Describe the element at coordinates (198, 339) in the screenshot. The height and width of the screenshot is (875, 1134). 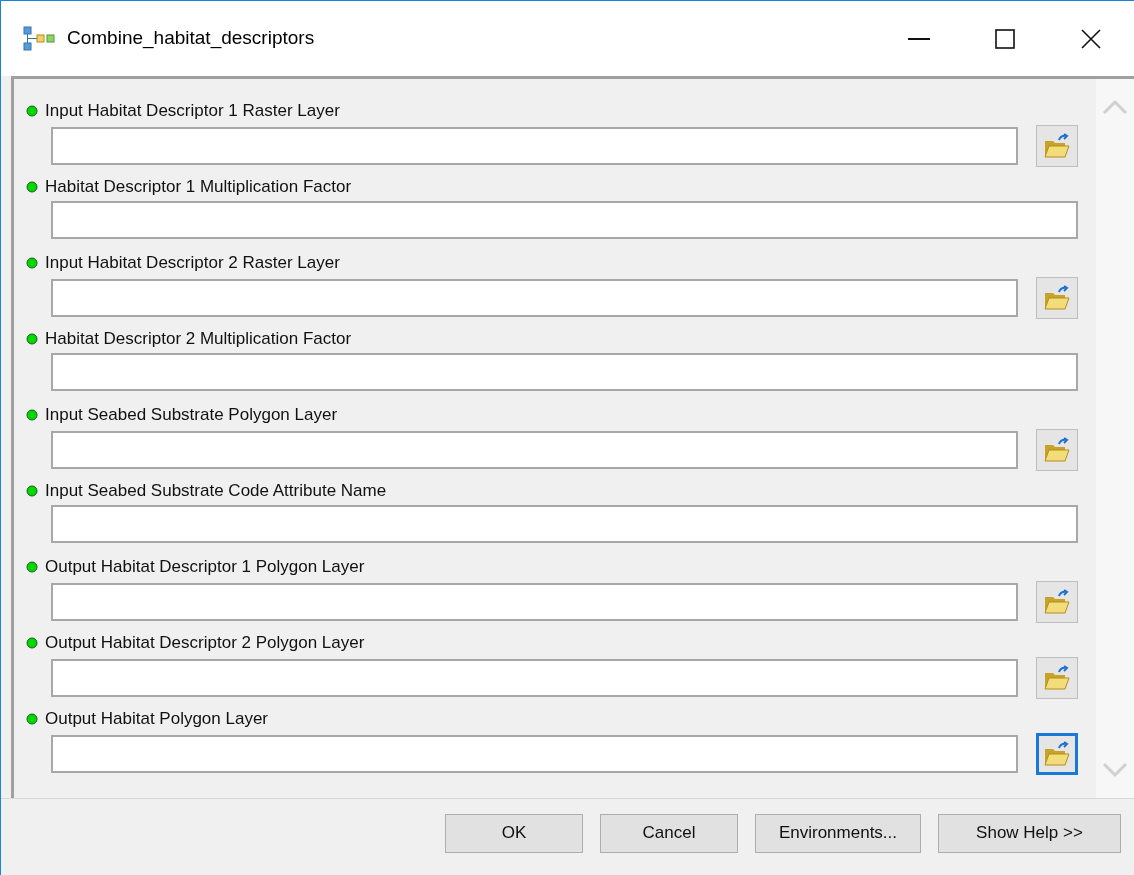
I see `parameter-label: Habitat Descriptor 2 Multiplication Factor` at that location.